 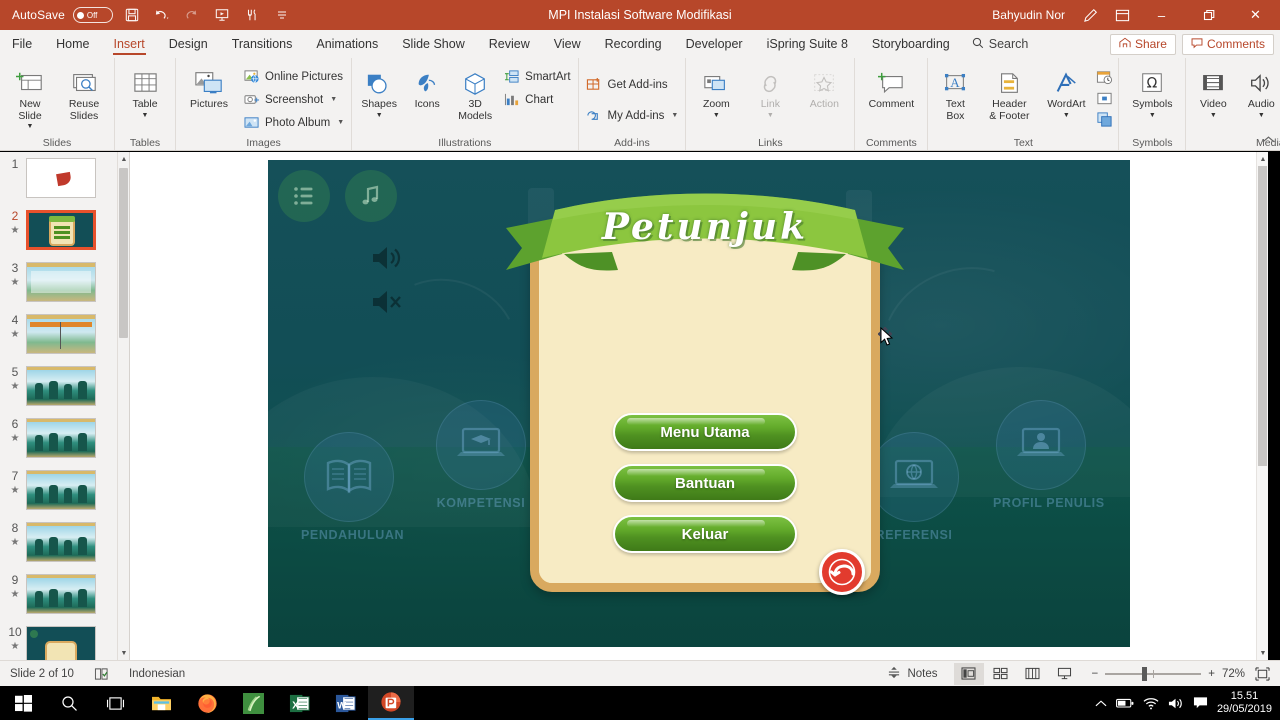 What do you see at coordinates (282, 15) in the screenshot?
I see `more-options-icon` at bounding box center [282, 15].